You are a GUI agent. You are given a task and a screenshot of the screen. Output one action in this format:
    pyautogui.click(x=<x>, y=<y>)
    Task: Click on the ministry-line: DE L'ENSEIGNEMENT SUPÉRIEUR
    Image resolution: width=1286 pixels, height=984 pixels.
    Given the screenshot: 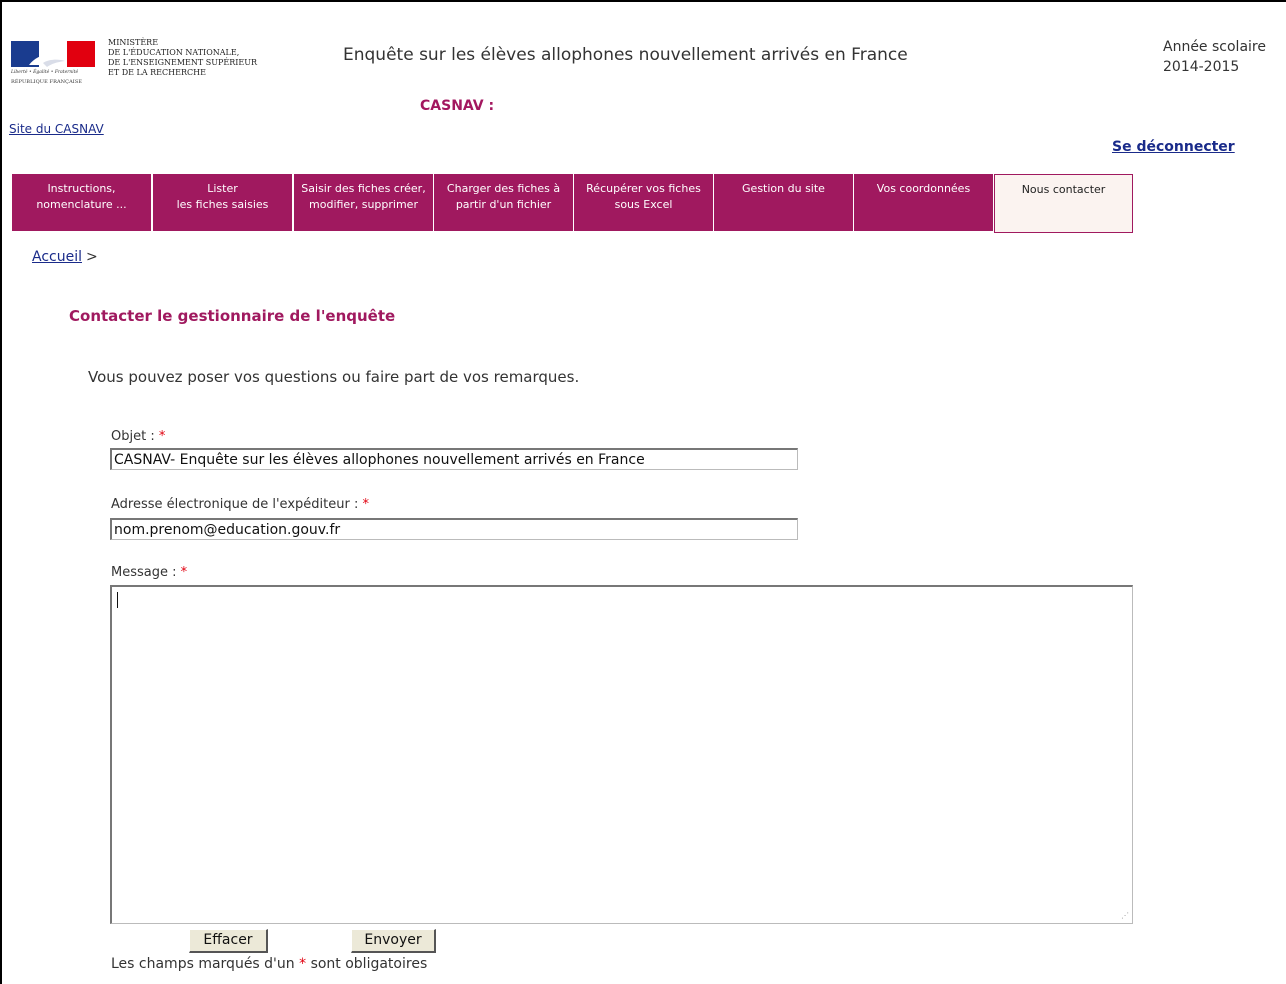 What is the action you would take?
    pyautogui.click(x=183, y=62)
    